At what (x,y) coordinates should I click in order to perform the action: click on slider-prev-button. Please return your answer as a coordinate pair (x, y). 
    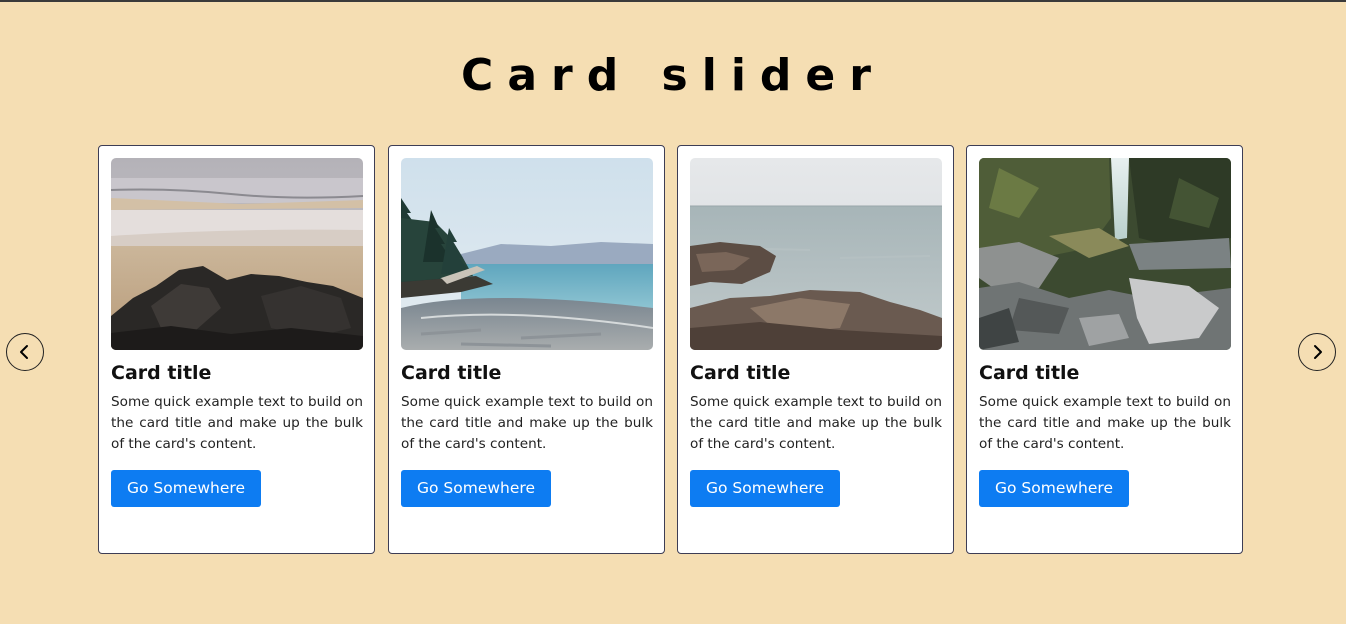
    Looking at the image, I should click on (25, 352).